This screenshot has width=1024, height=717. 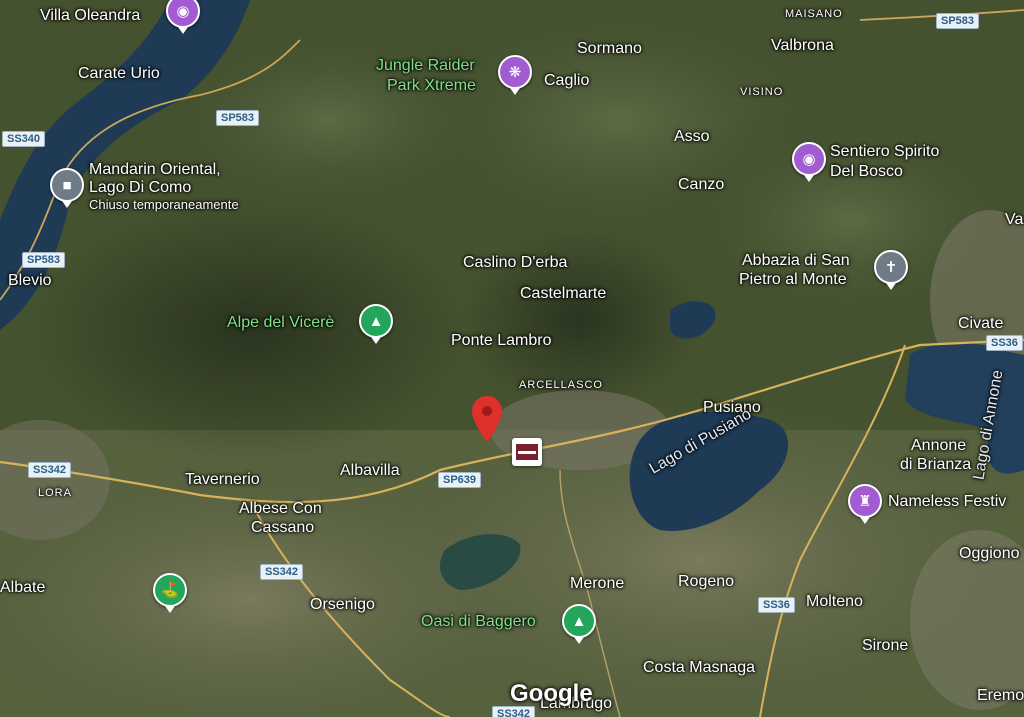 What do you see at coordinates (939, 445) in the screenshot?
I see `place-label: Annone` at bounding box center [939, 445].